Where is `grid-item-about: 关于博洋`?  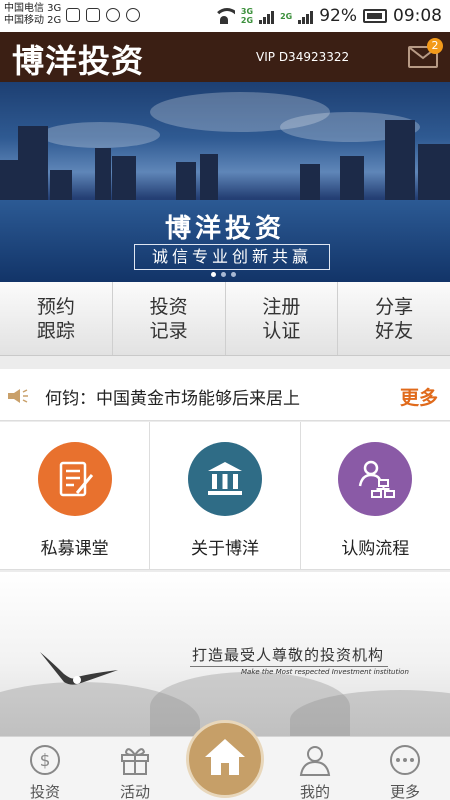
grid-item-about: 关于博洋 is located at coordinates (225, 495).